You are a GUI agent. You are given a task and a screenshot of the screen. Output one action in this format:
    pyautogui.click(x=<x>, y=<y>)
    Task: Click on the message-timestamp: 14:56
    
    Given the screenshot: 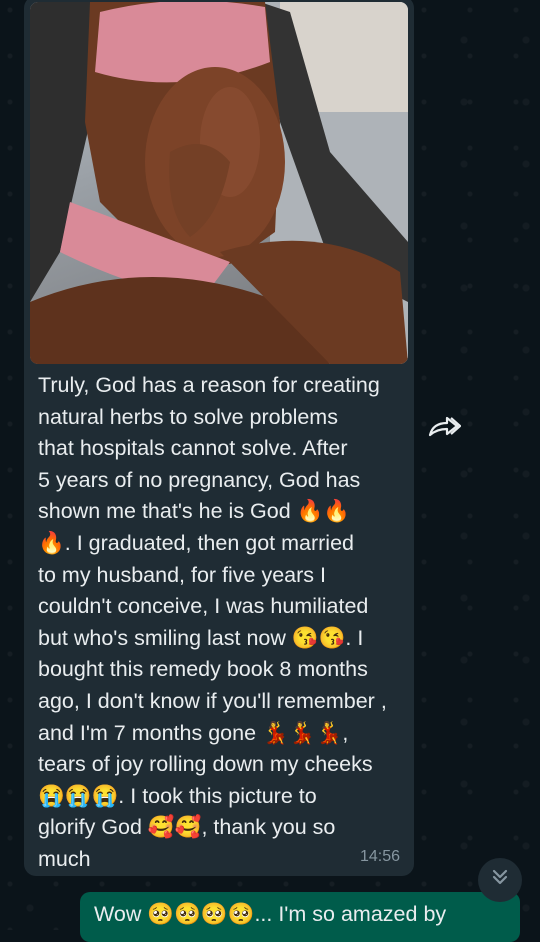 What is the action you would take?
    pyautogui.click(x=379, y=856)
    